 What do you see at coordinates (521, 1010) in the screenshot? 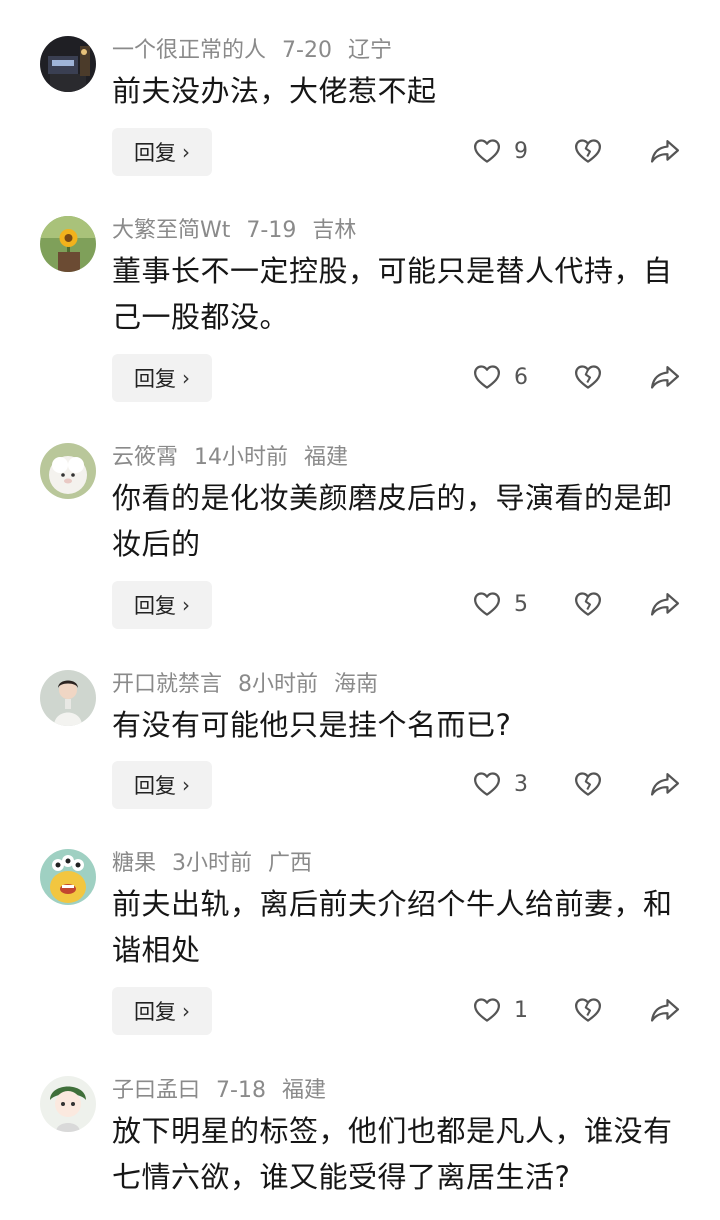
I see `like-count: 1` at bounding box center [521, 1010].